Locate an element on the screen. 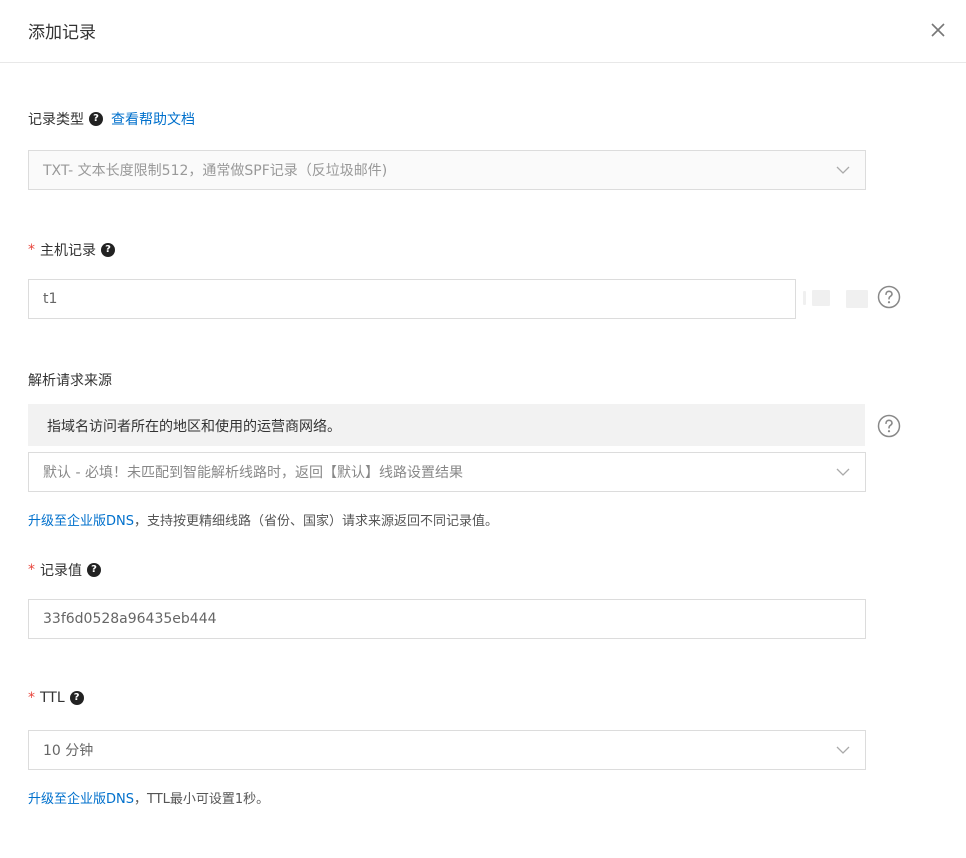  ttl-upgrade-hint: 升级至企业版DNS，TTL最小可设置1秒。 is located at coordinates (148, 797).